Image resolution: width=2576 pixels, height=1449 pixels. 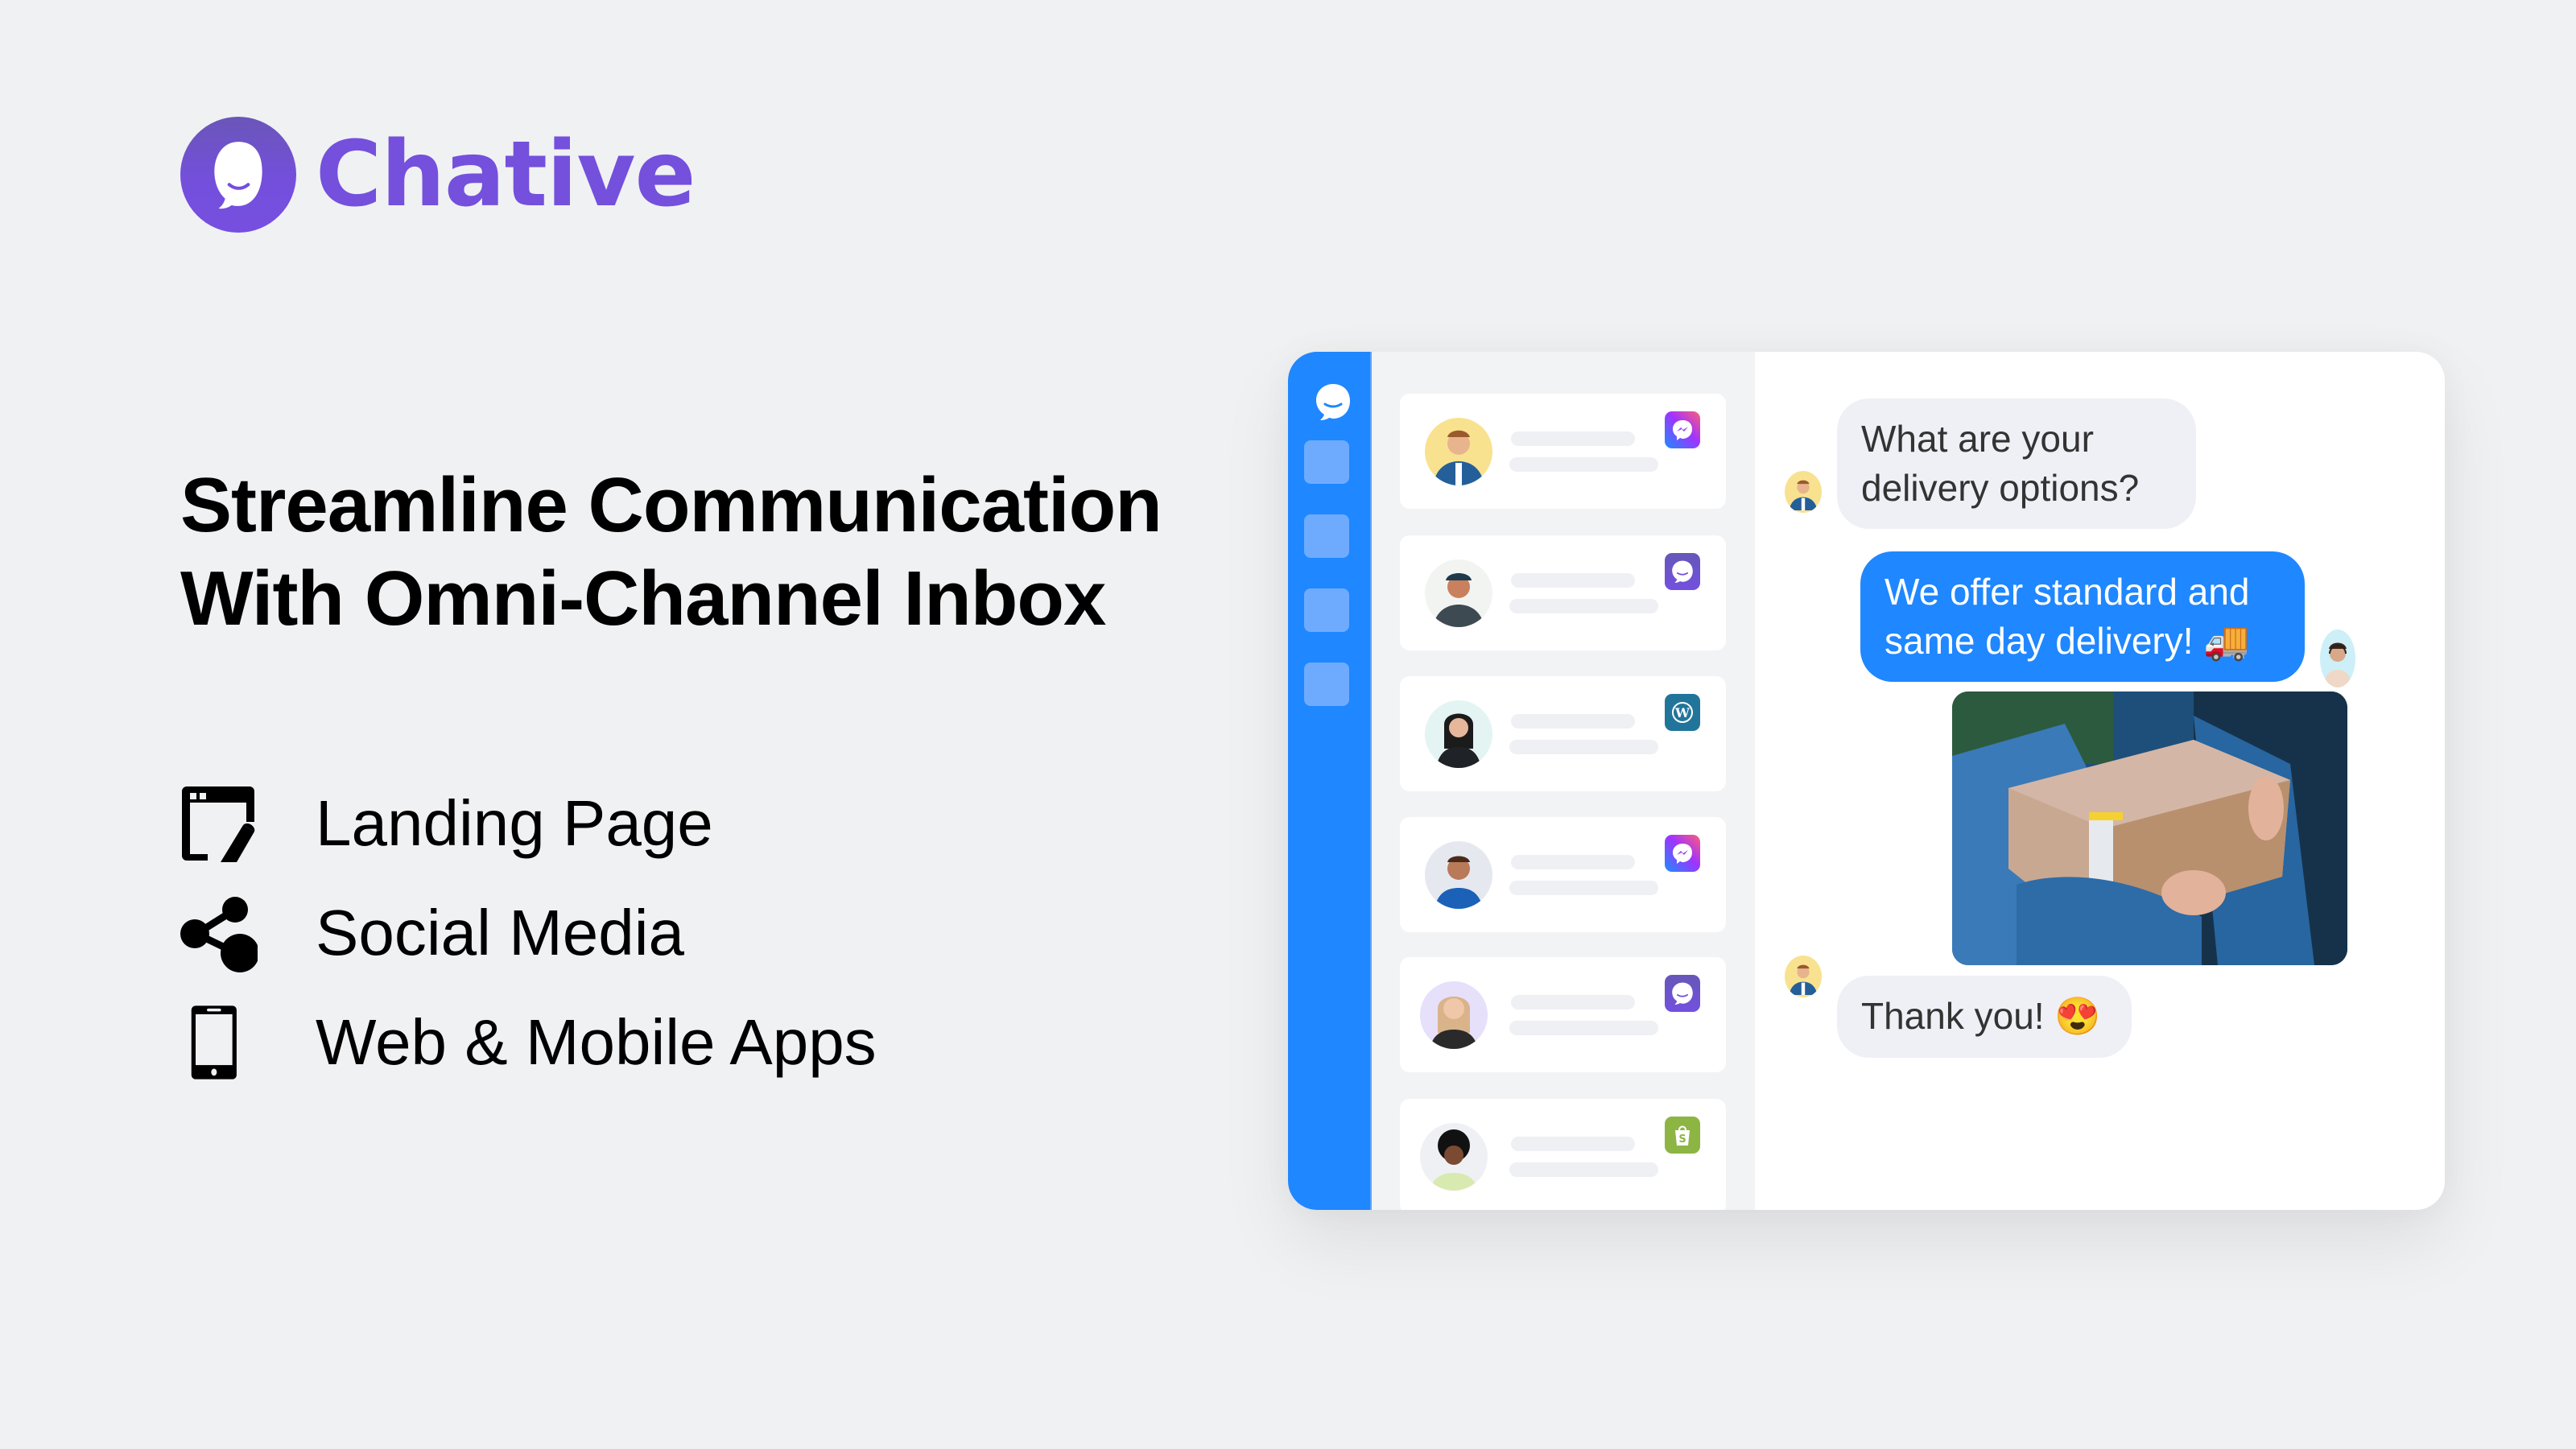 I want to click on svg-text: W, so click(x=1682, y=712).